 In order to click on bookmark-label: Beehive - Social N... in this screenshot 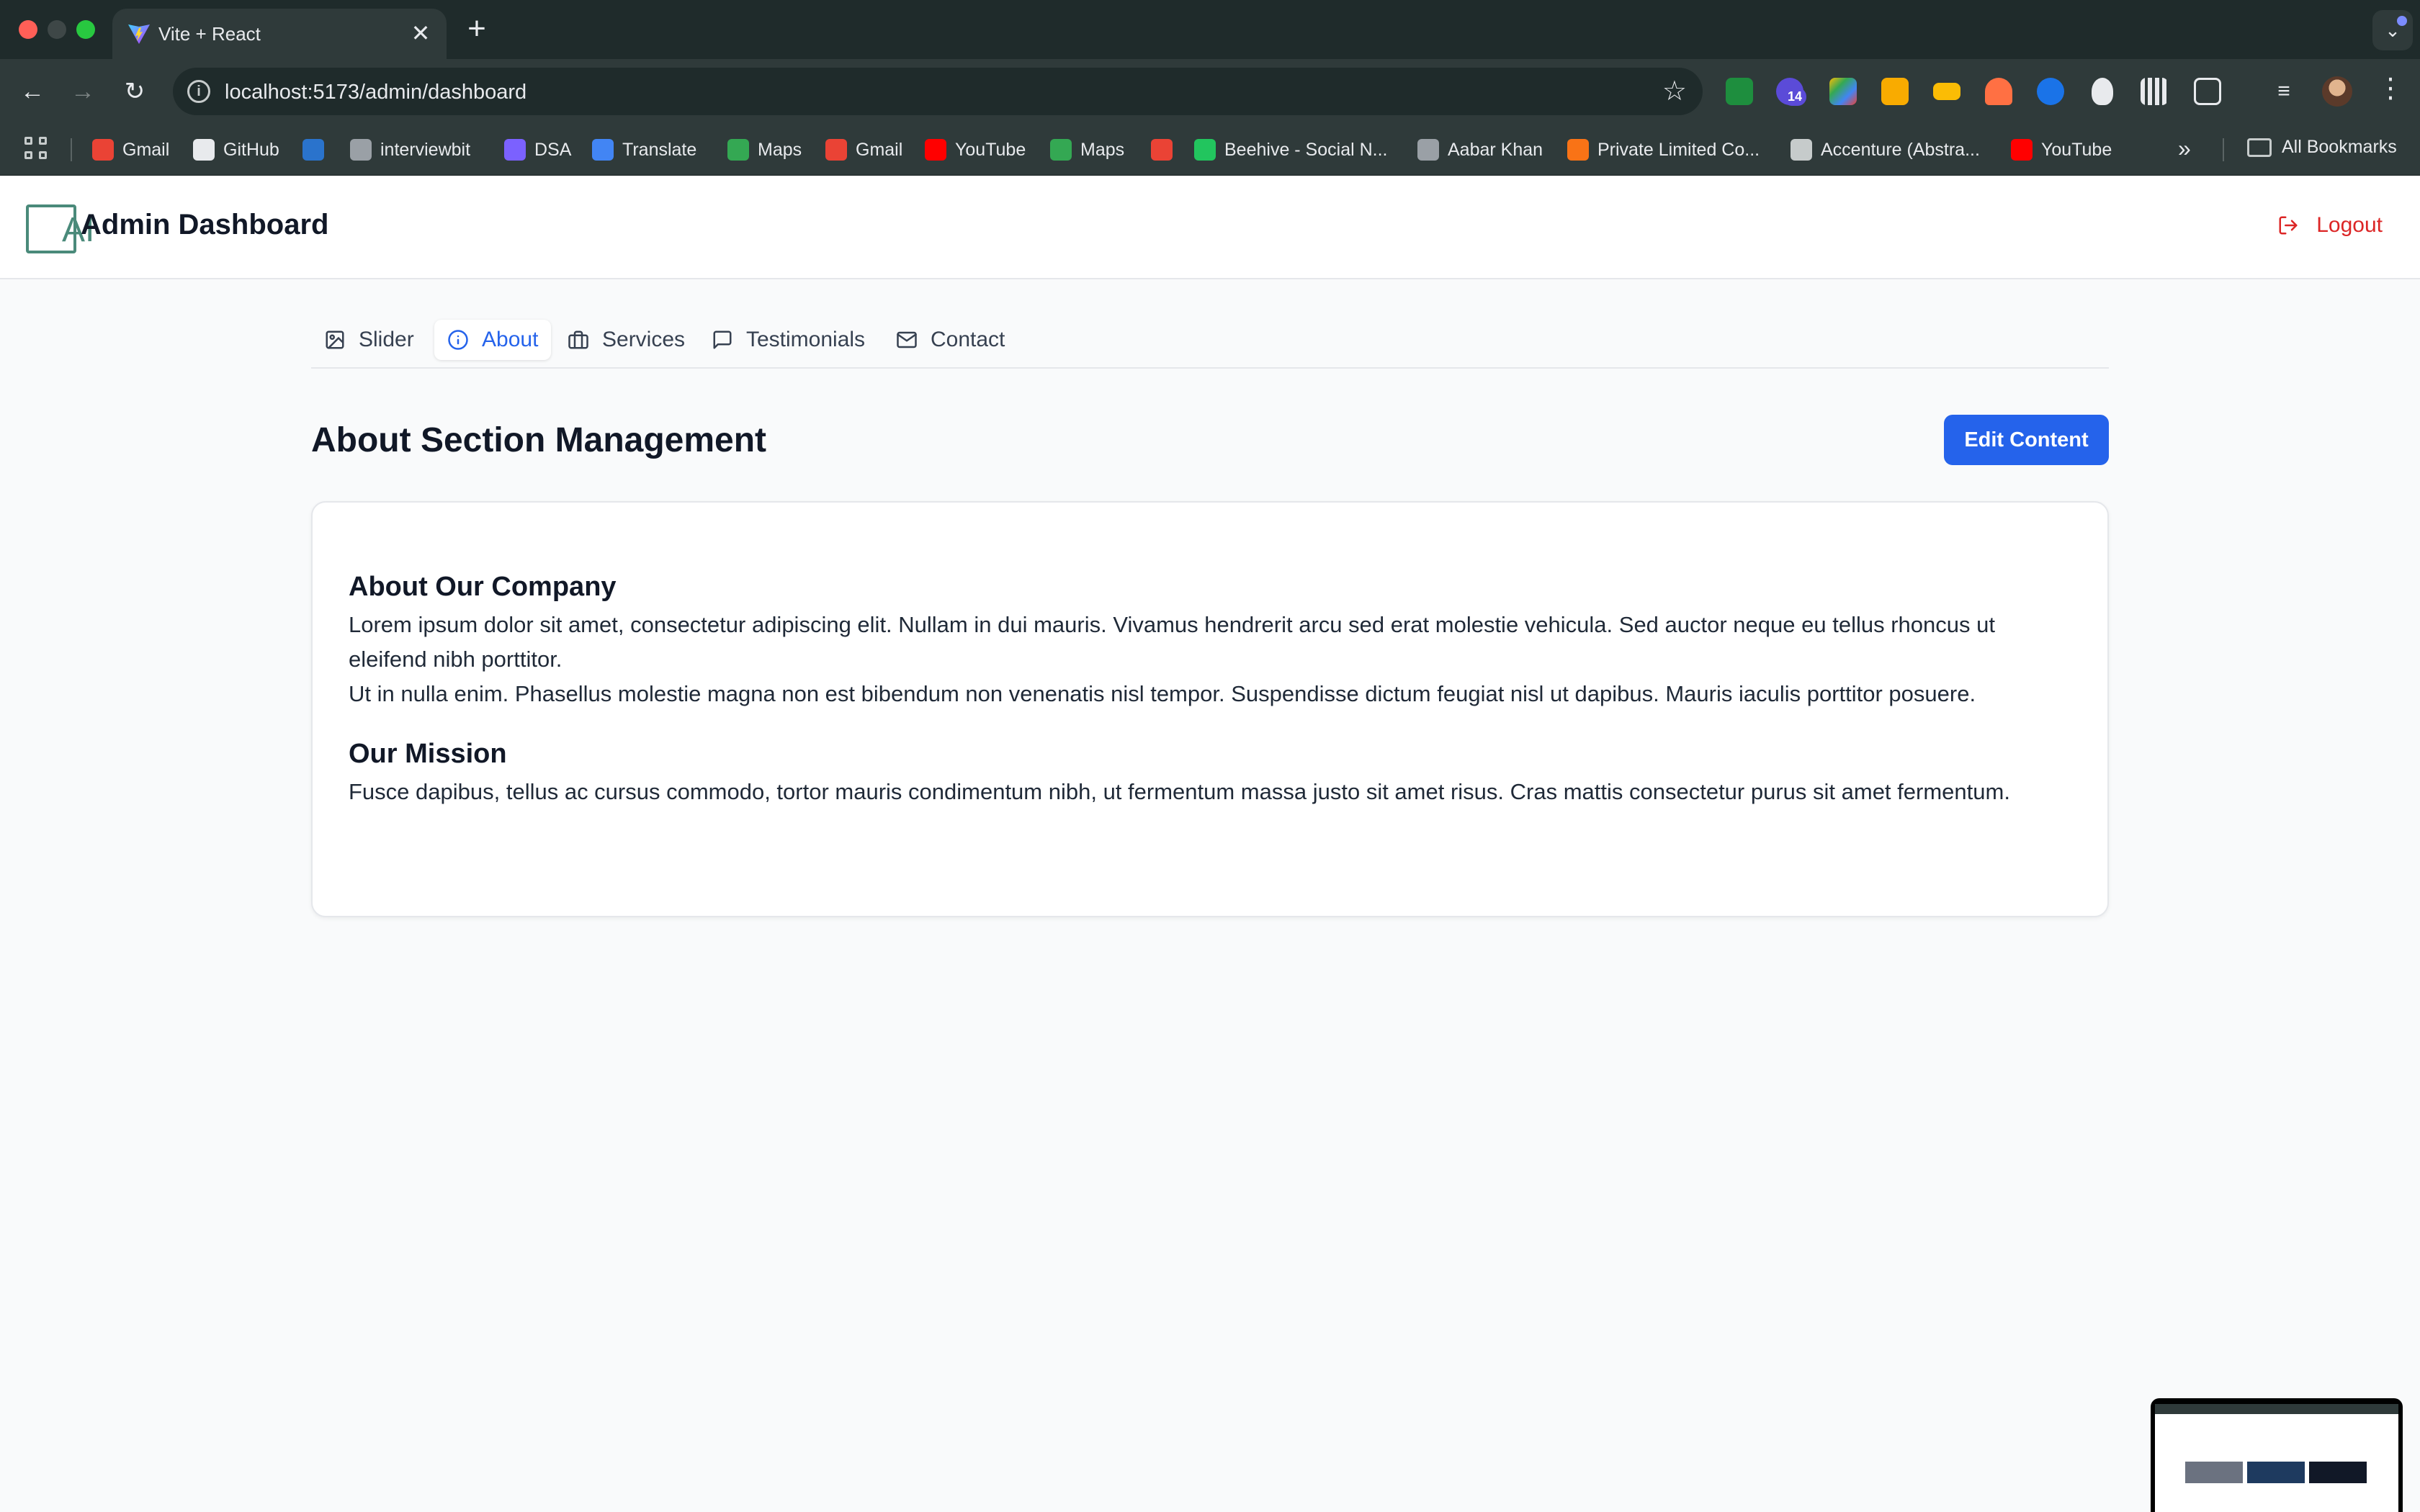, I will do `click(1306, 149)`.